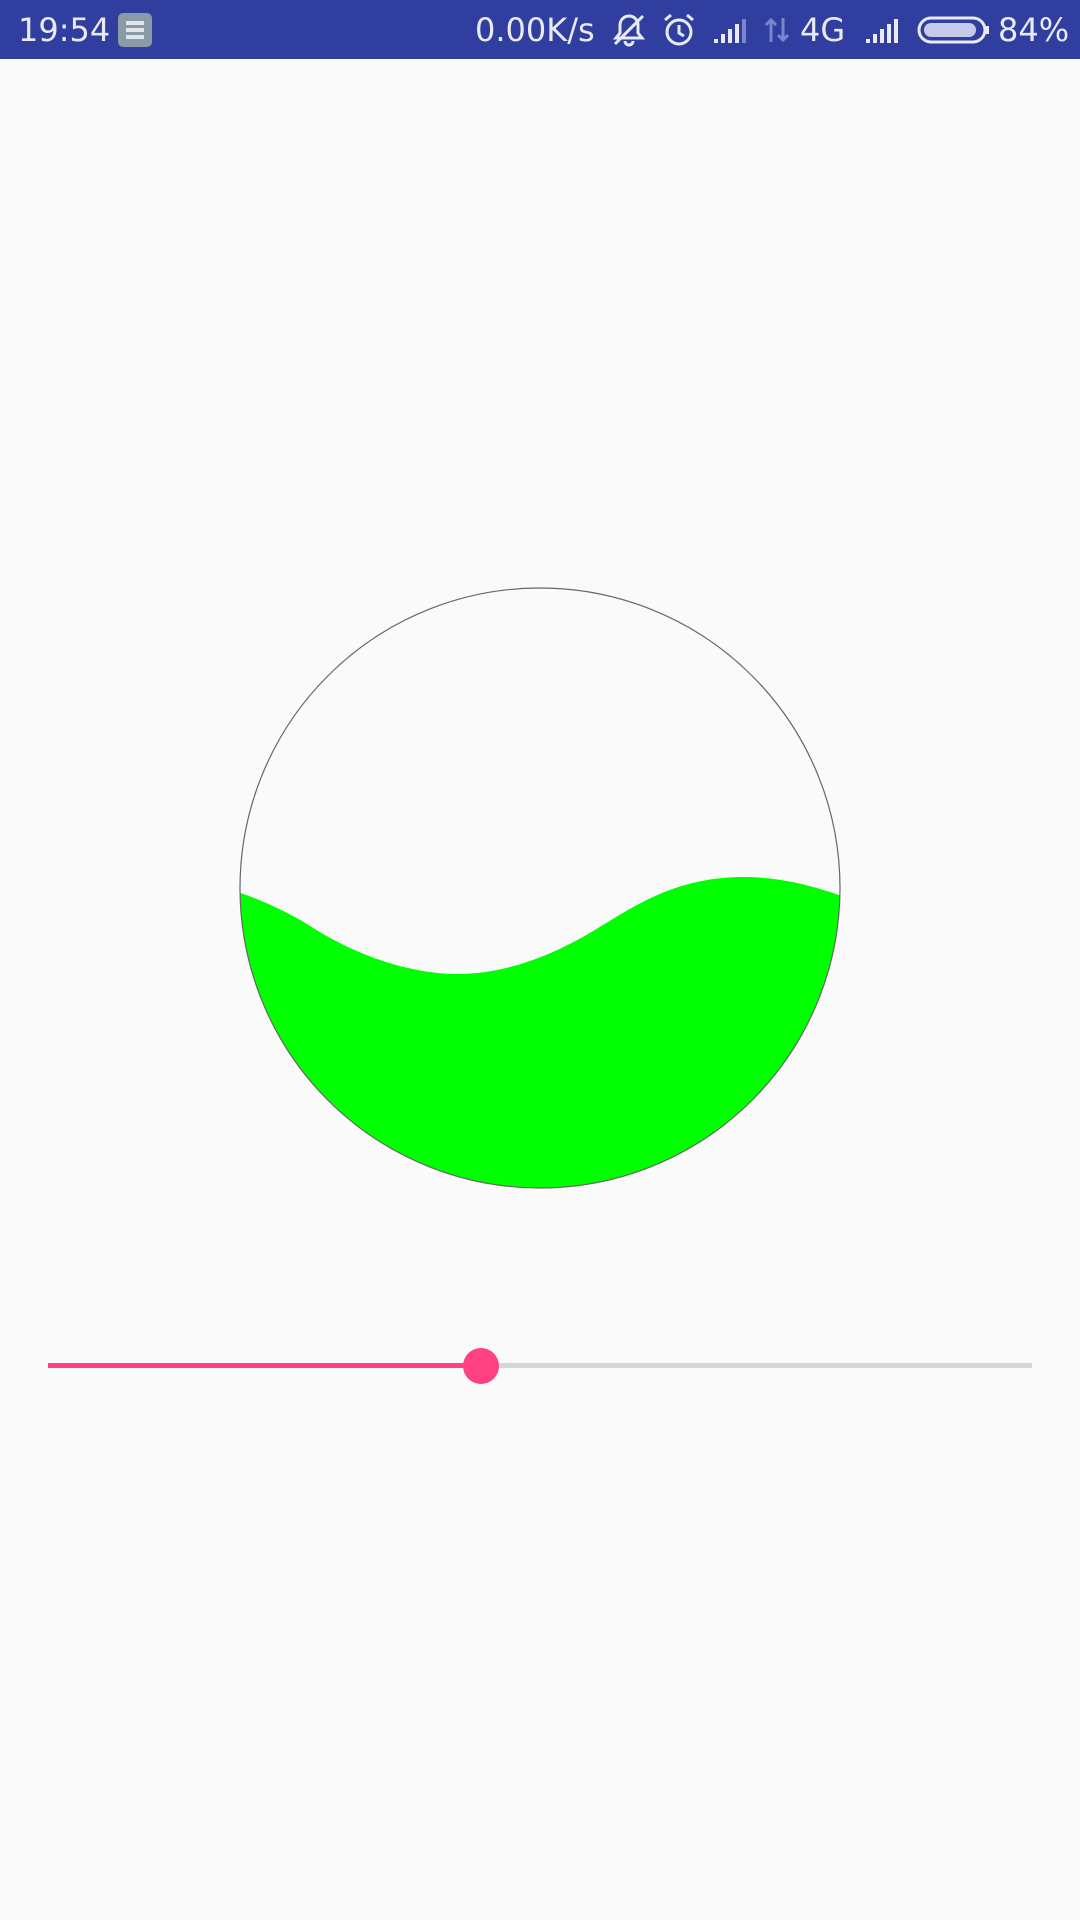 The width and height of the screenshot is (1080, 1920). I want to click on net-speed: 0.00K/s, so click(535, 29).